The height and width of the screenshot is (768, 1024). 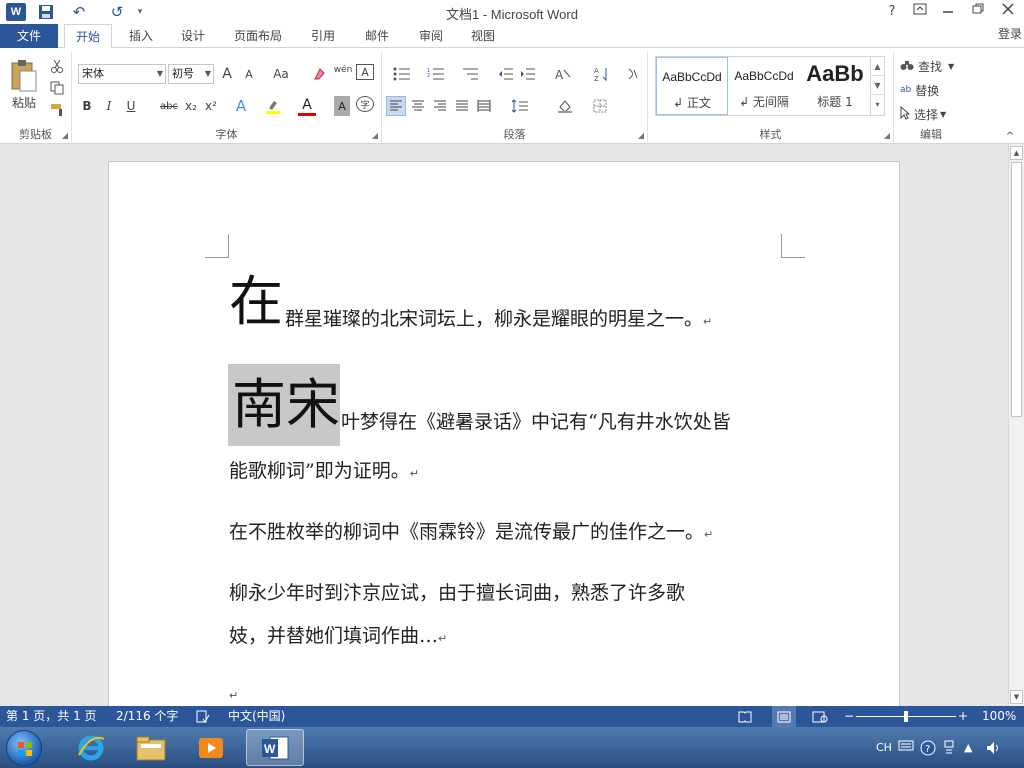 I want to click on dropcap: 在, so click(x=256, y=302).